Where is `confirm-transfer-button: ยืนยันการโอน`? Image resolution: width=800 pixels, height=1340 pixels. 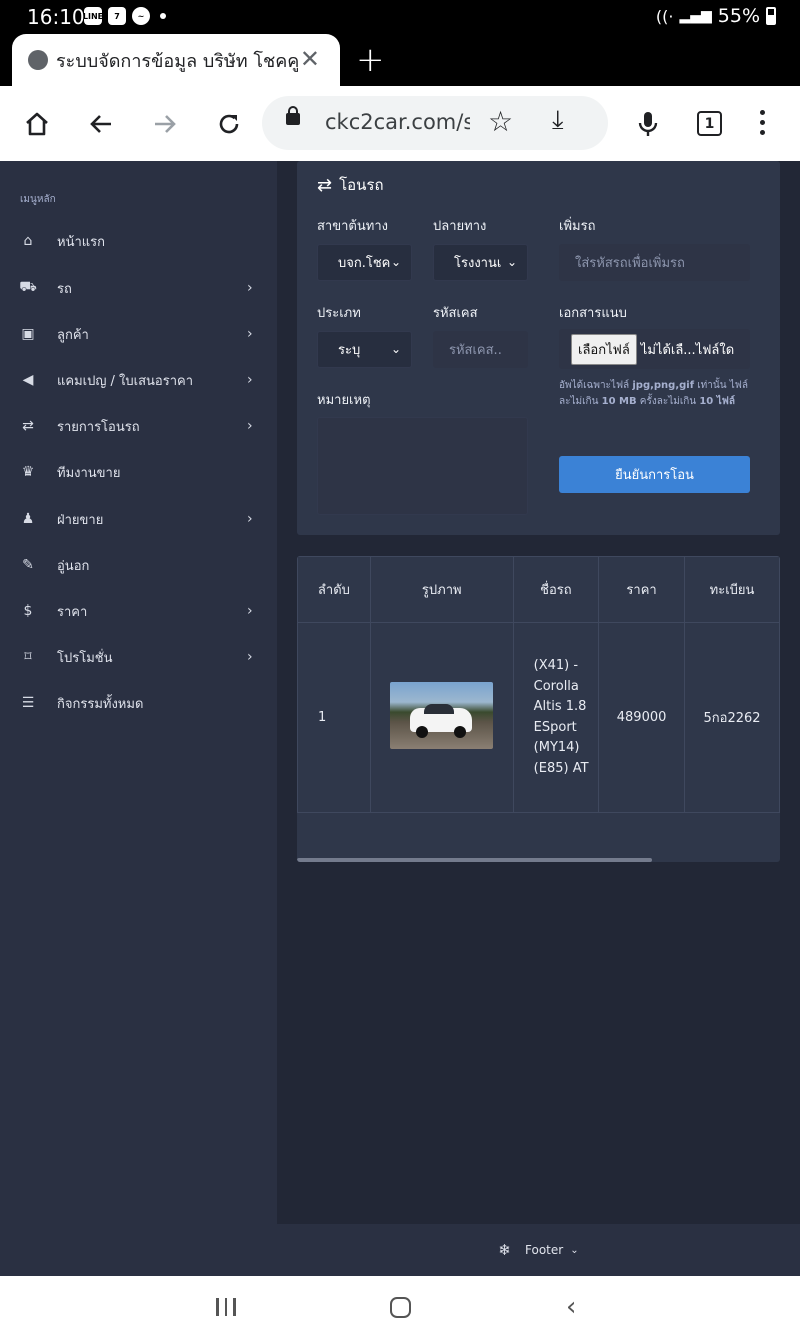 confirm-transfer-button: ยืนยันการโอน is located at coordinates (654, 474).